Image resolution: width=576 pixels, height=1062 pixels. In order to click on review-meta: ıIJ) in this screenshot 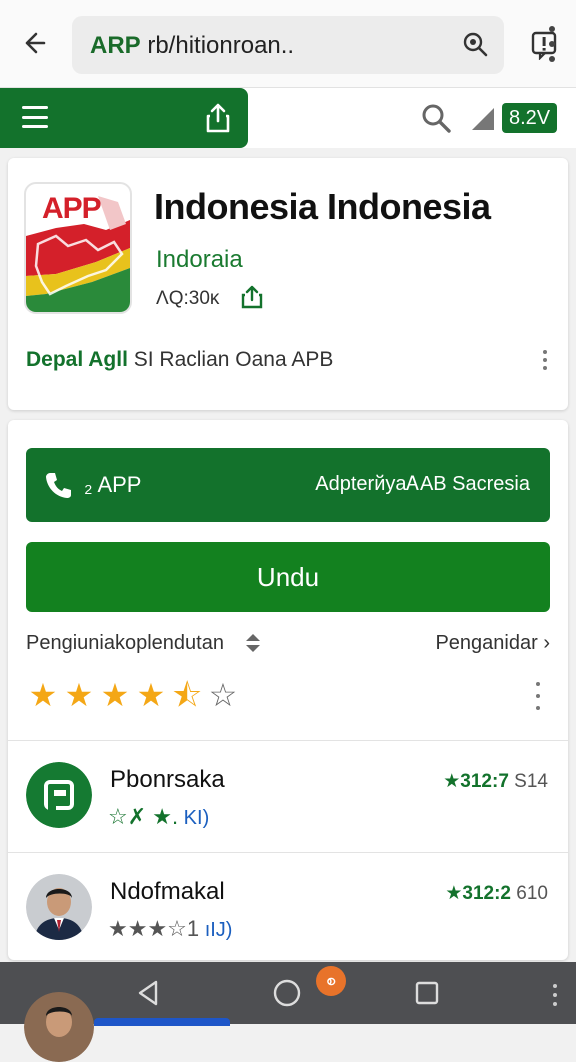, I will do `click(216, 930)`.